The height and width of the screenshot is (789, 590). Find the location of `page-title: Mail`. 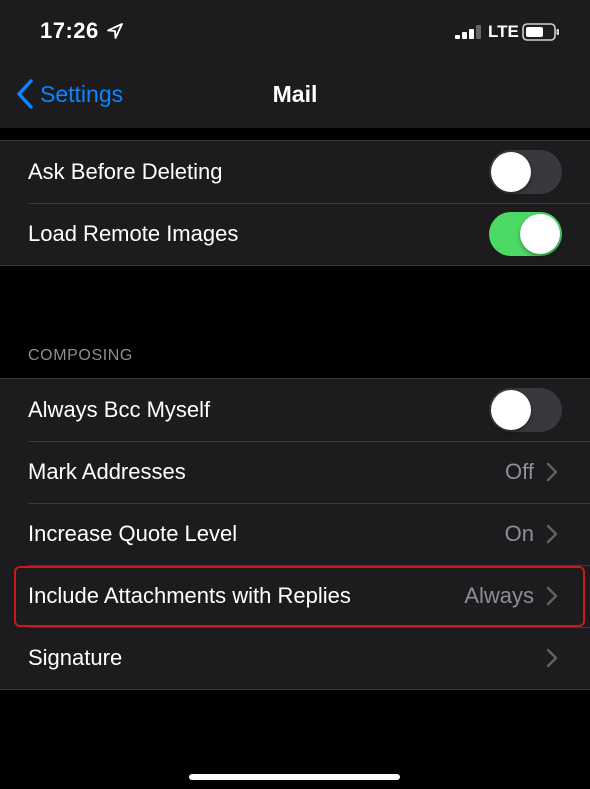

page-title: Mail is located at coordinates (295, 94).